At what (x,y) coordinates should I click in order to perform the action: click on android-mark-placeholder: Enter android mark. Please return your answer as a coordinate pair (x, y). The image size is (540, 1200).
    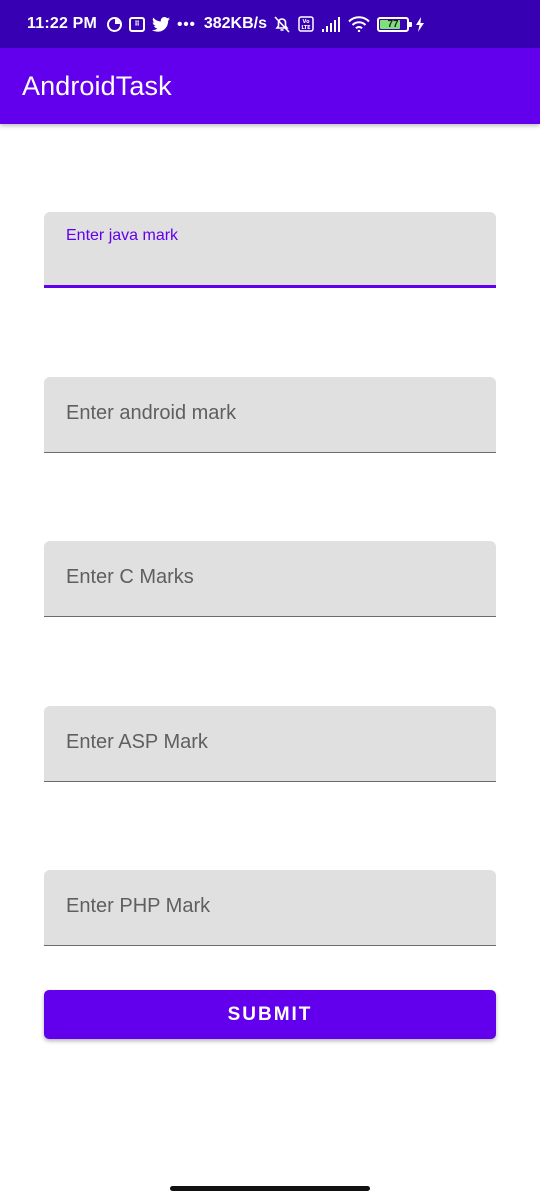
    Looking at the image, I should click on (151, 413).